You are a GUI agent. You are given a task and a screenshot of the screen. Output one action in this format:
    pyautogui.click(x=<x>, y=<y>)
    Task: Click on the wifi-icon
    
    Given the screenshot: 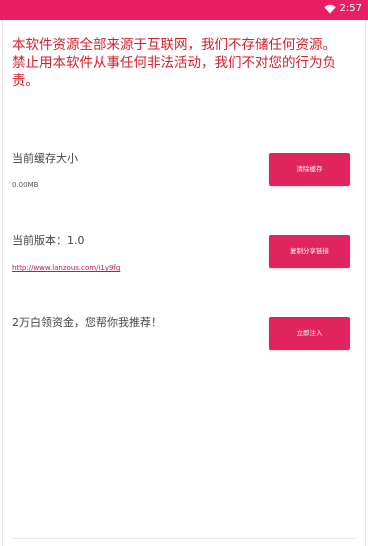 What is the action you would take?
    pyautogui.click(x=329, y=9)
    